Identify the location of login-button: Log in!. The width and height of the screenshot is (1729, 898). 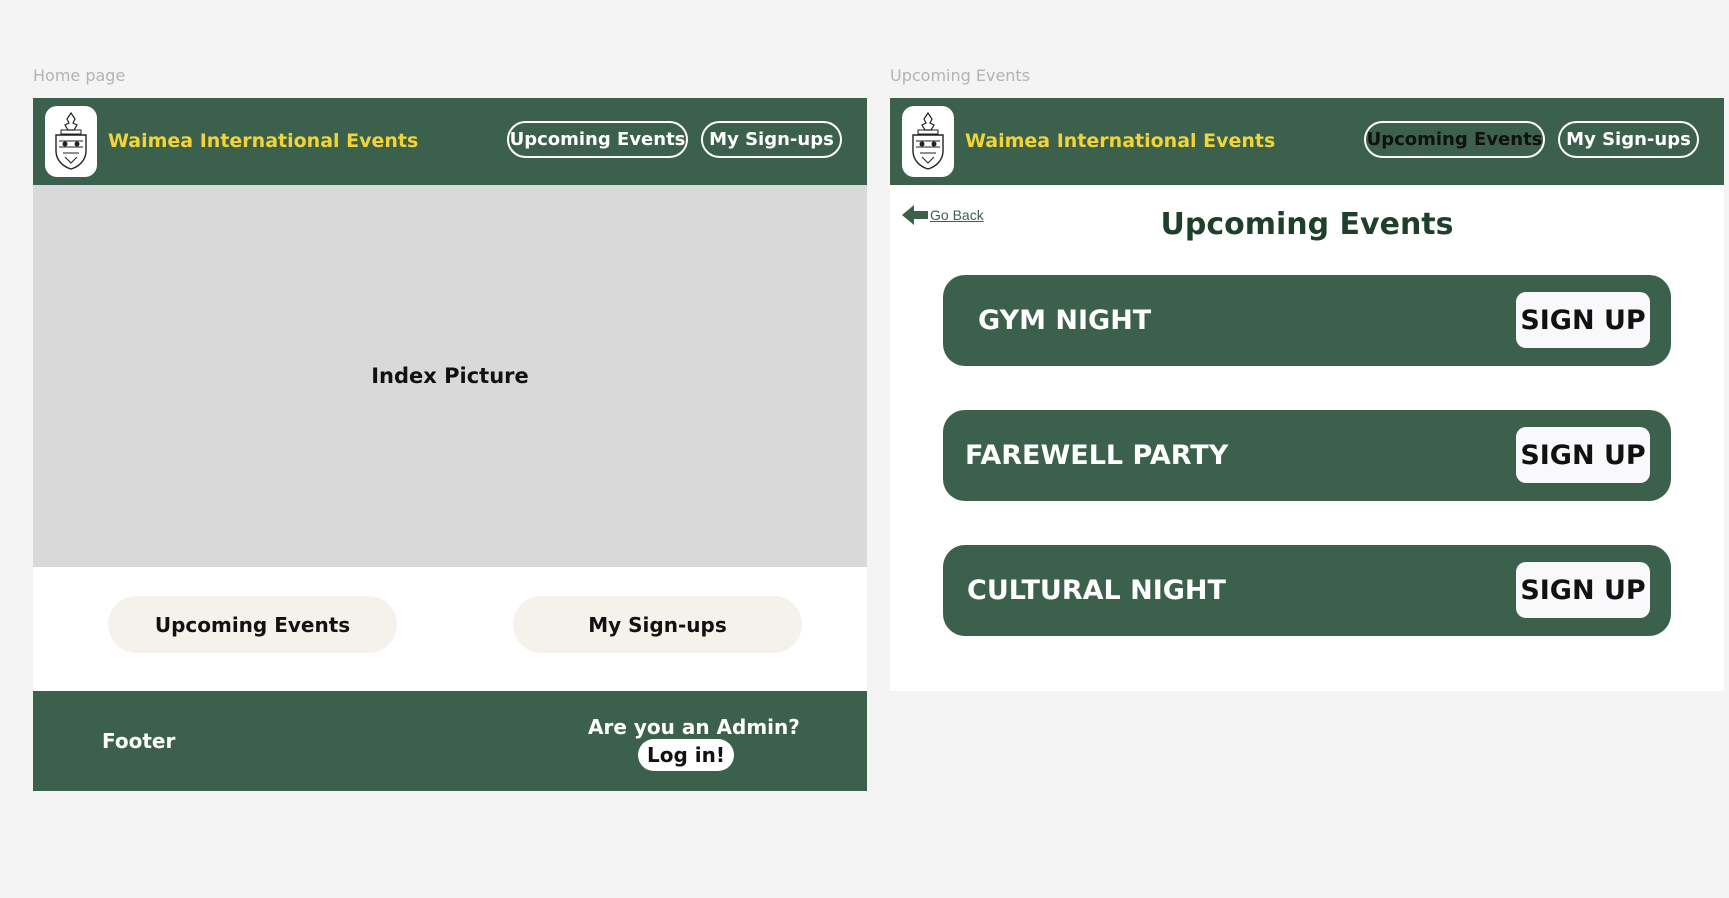
(686, 755).